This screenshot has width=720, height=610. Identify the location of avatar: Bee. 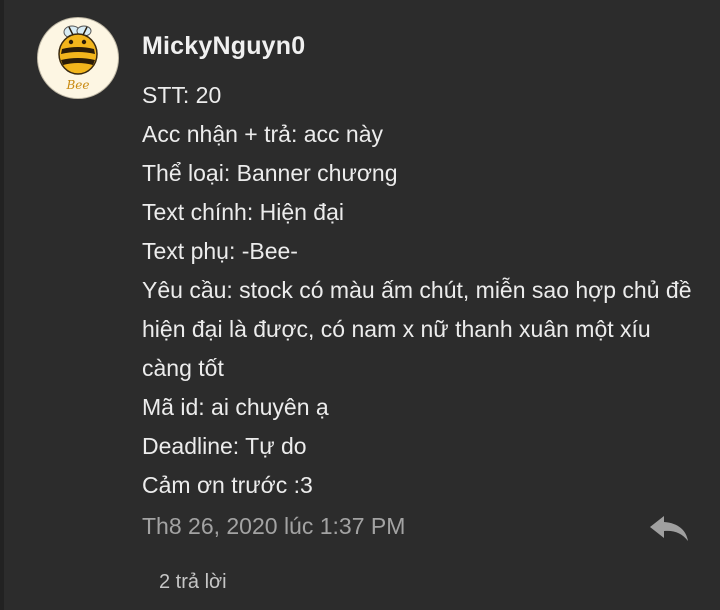
(78, 58).